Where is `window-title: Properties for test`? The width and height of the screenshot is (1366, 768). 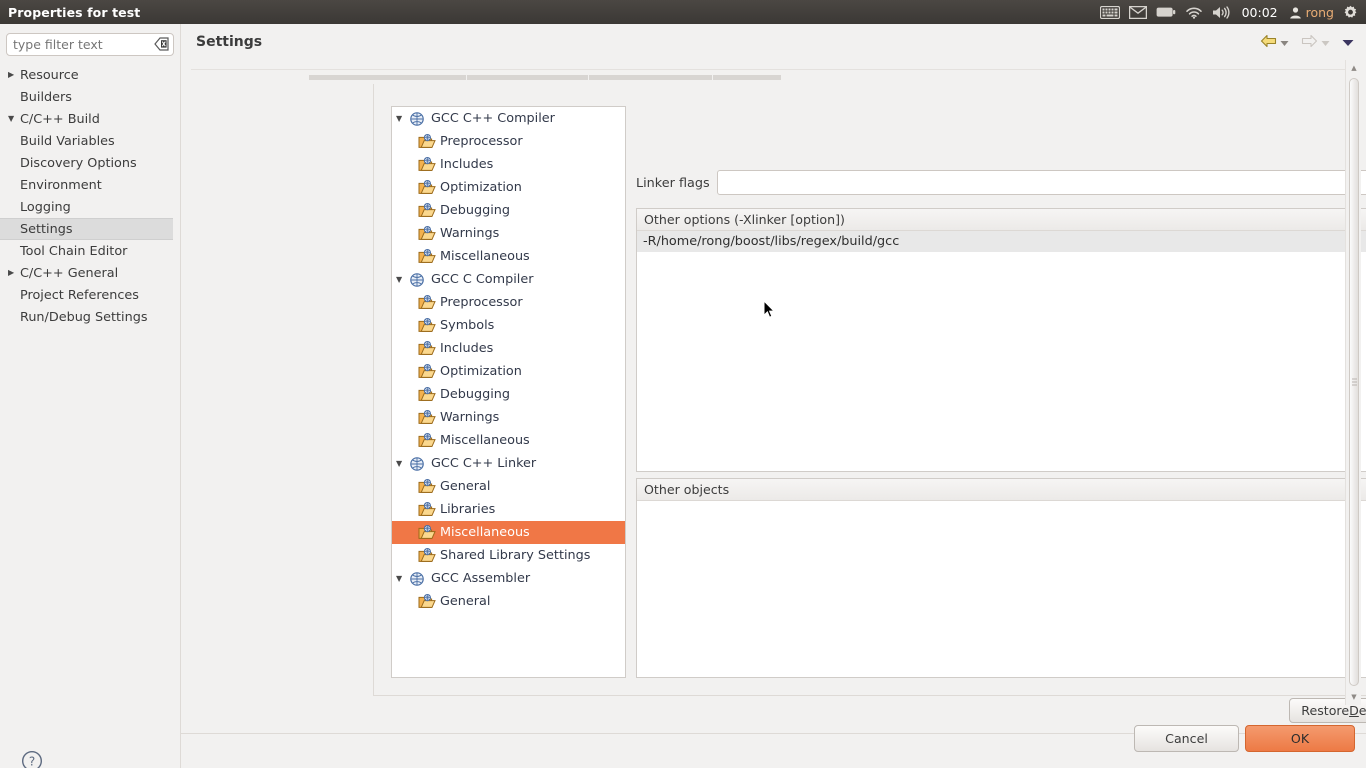
window-title: Properties for test is located at coordinates (74, 12).